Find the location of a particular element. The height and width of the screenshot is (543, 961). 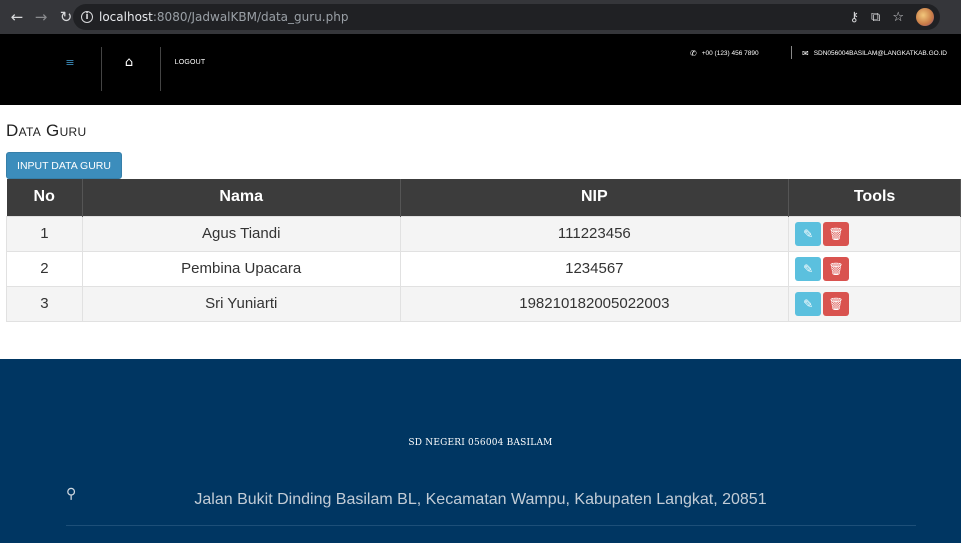

email-text: SDN056004BASILAM@LANGKATKAB.GO.ID is located at coordinates (880, 53).